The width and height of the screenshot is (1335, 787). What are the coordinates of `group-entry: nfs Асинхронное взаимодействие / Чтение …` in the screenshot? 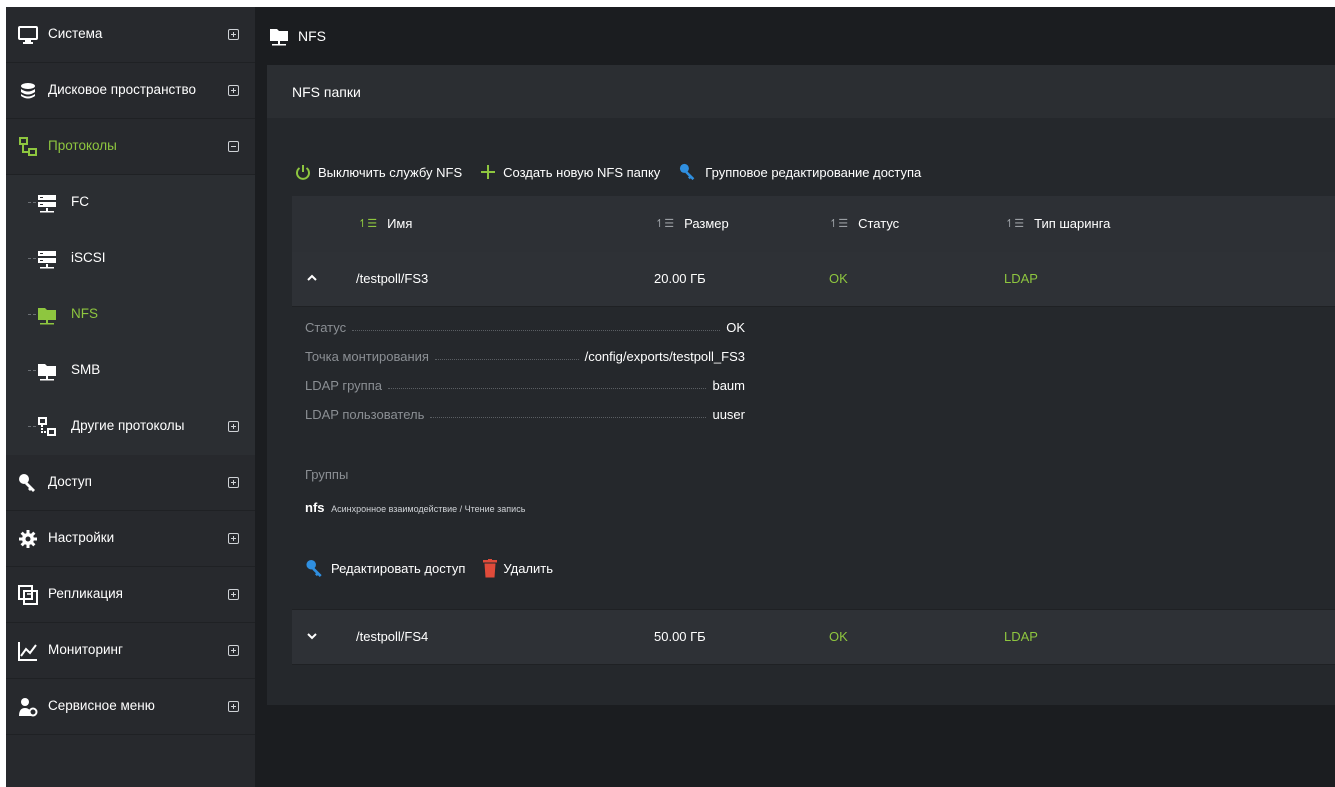 It's located at (415, 507).